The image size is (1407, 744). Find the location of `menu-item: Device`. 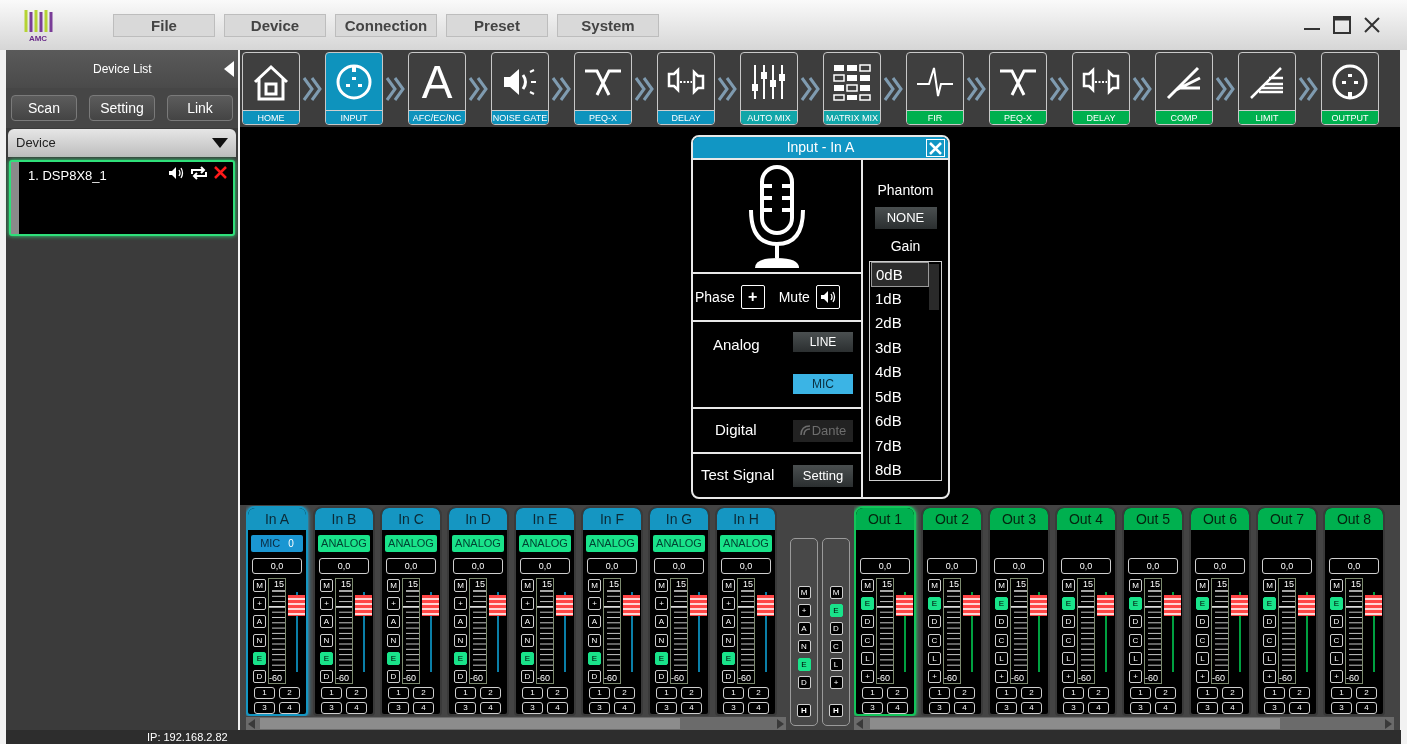

menu-item: Device is located at coordinates (275, 25).